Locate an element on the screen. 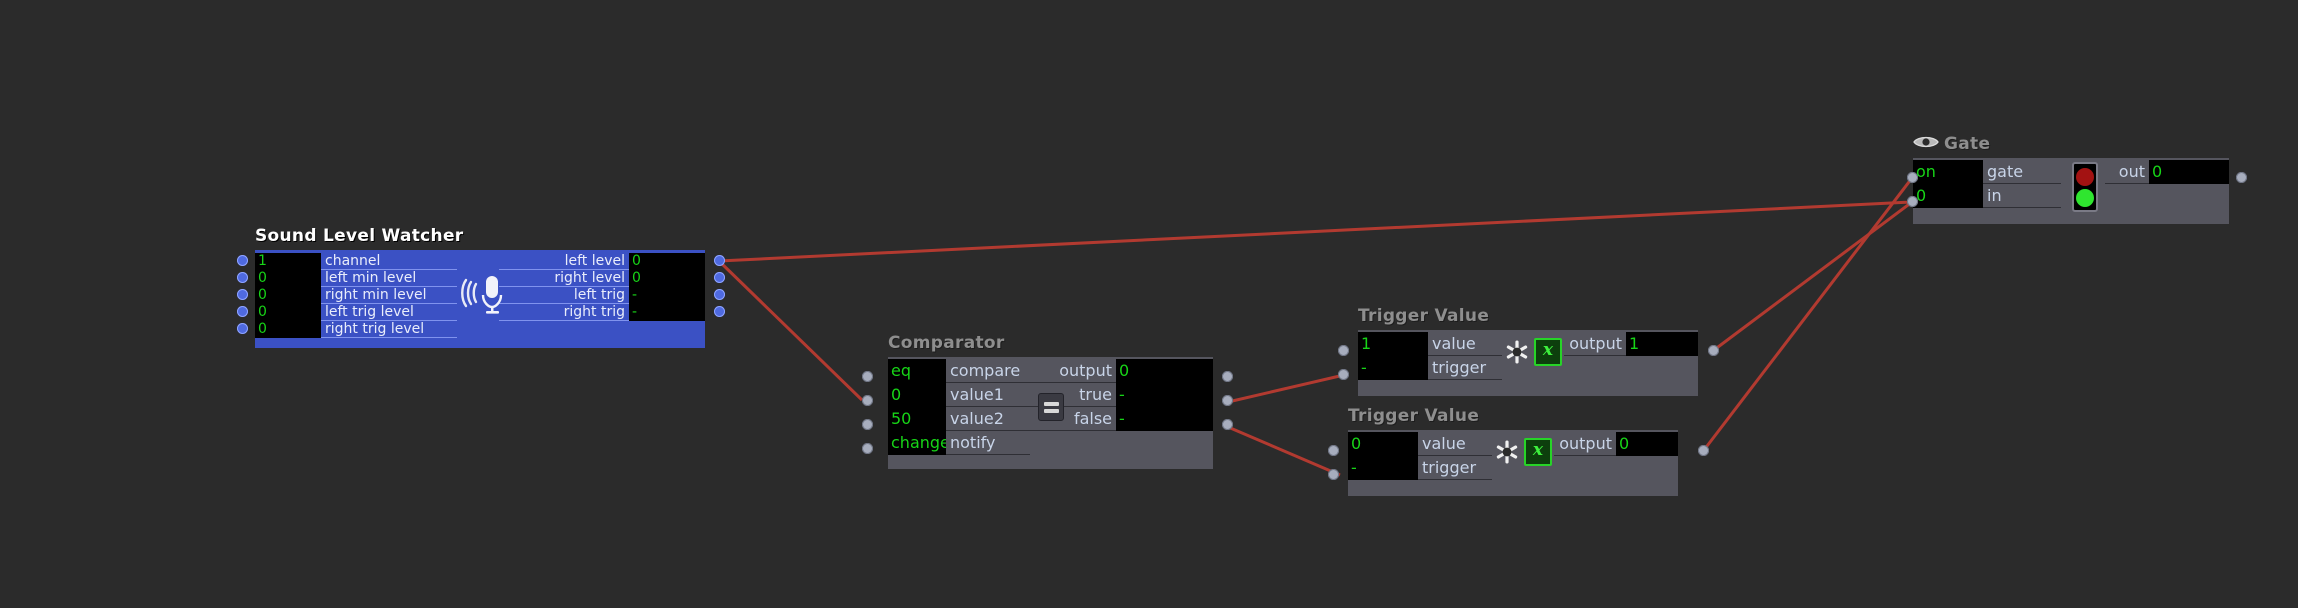 The height and width of the screenshot is (608, 2298). socket-out-true is located at coordinates (1227, 400).